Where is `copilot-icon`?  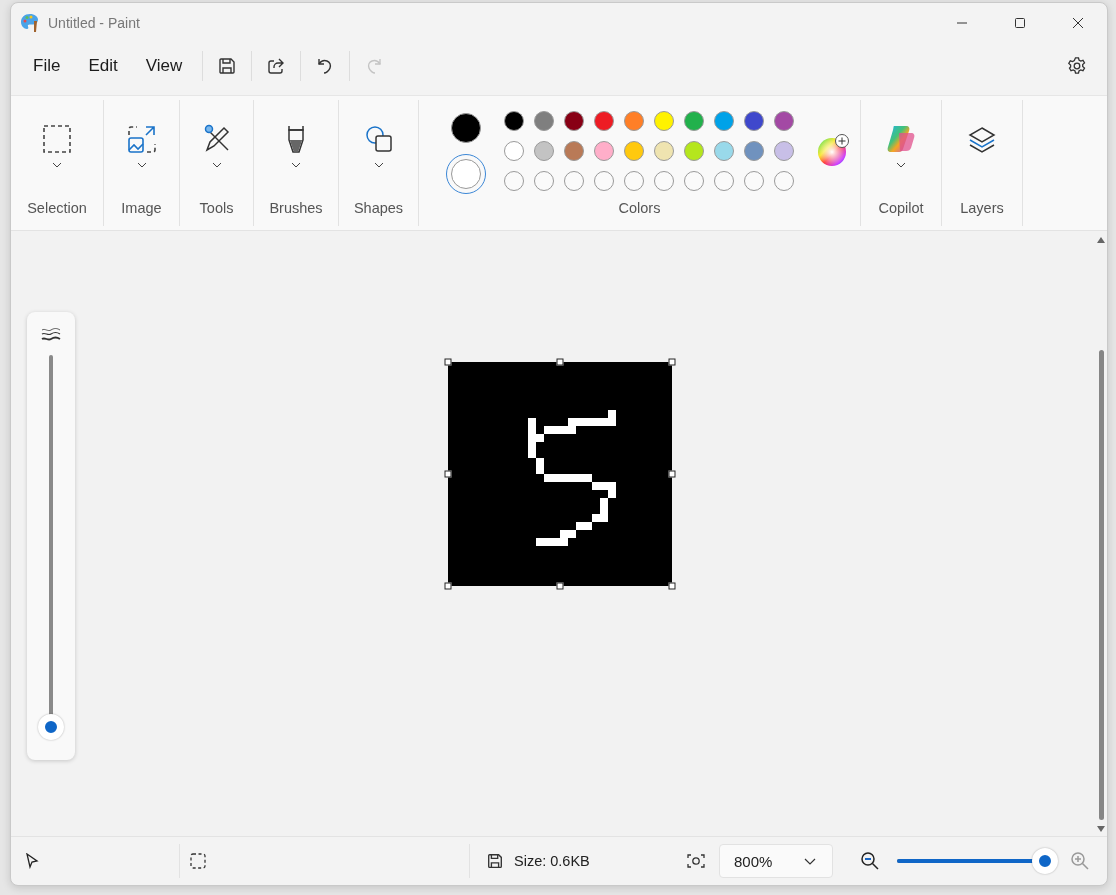 copilot-icon is located at coordinates (901, 139).